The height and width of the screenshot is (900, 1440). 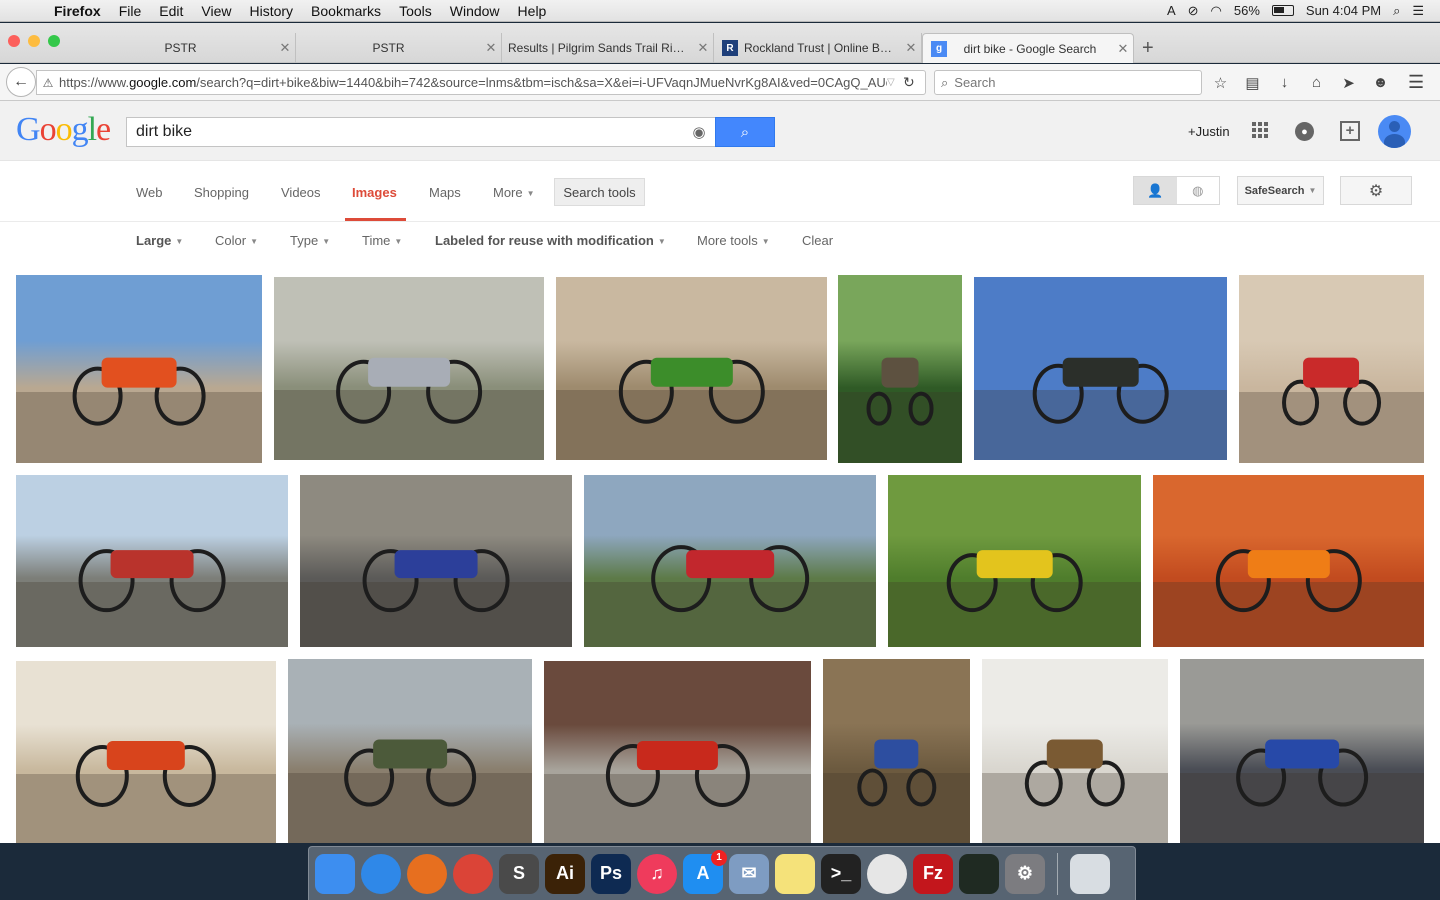 I want to click on close-window-button, so click(x=14, y=41).